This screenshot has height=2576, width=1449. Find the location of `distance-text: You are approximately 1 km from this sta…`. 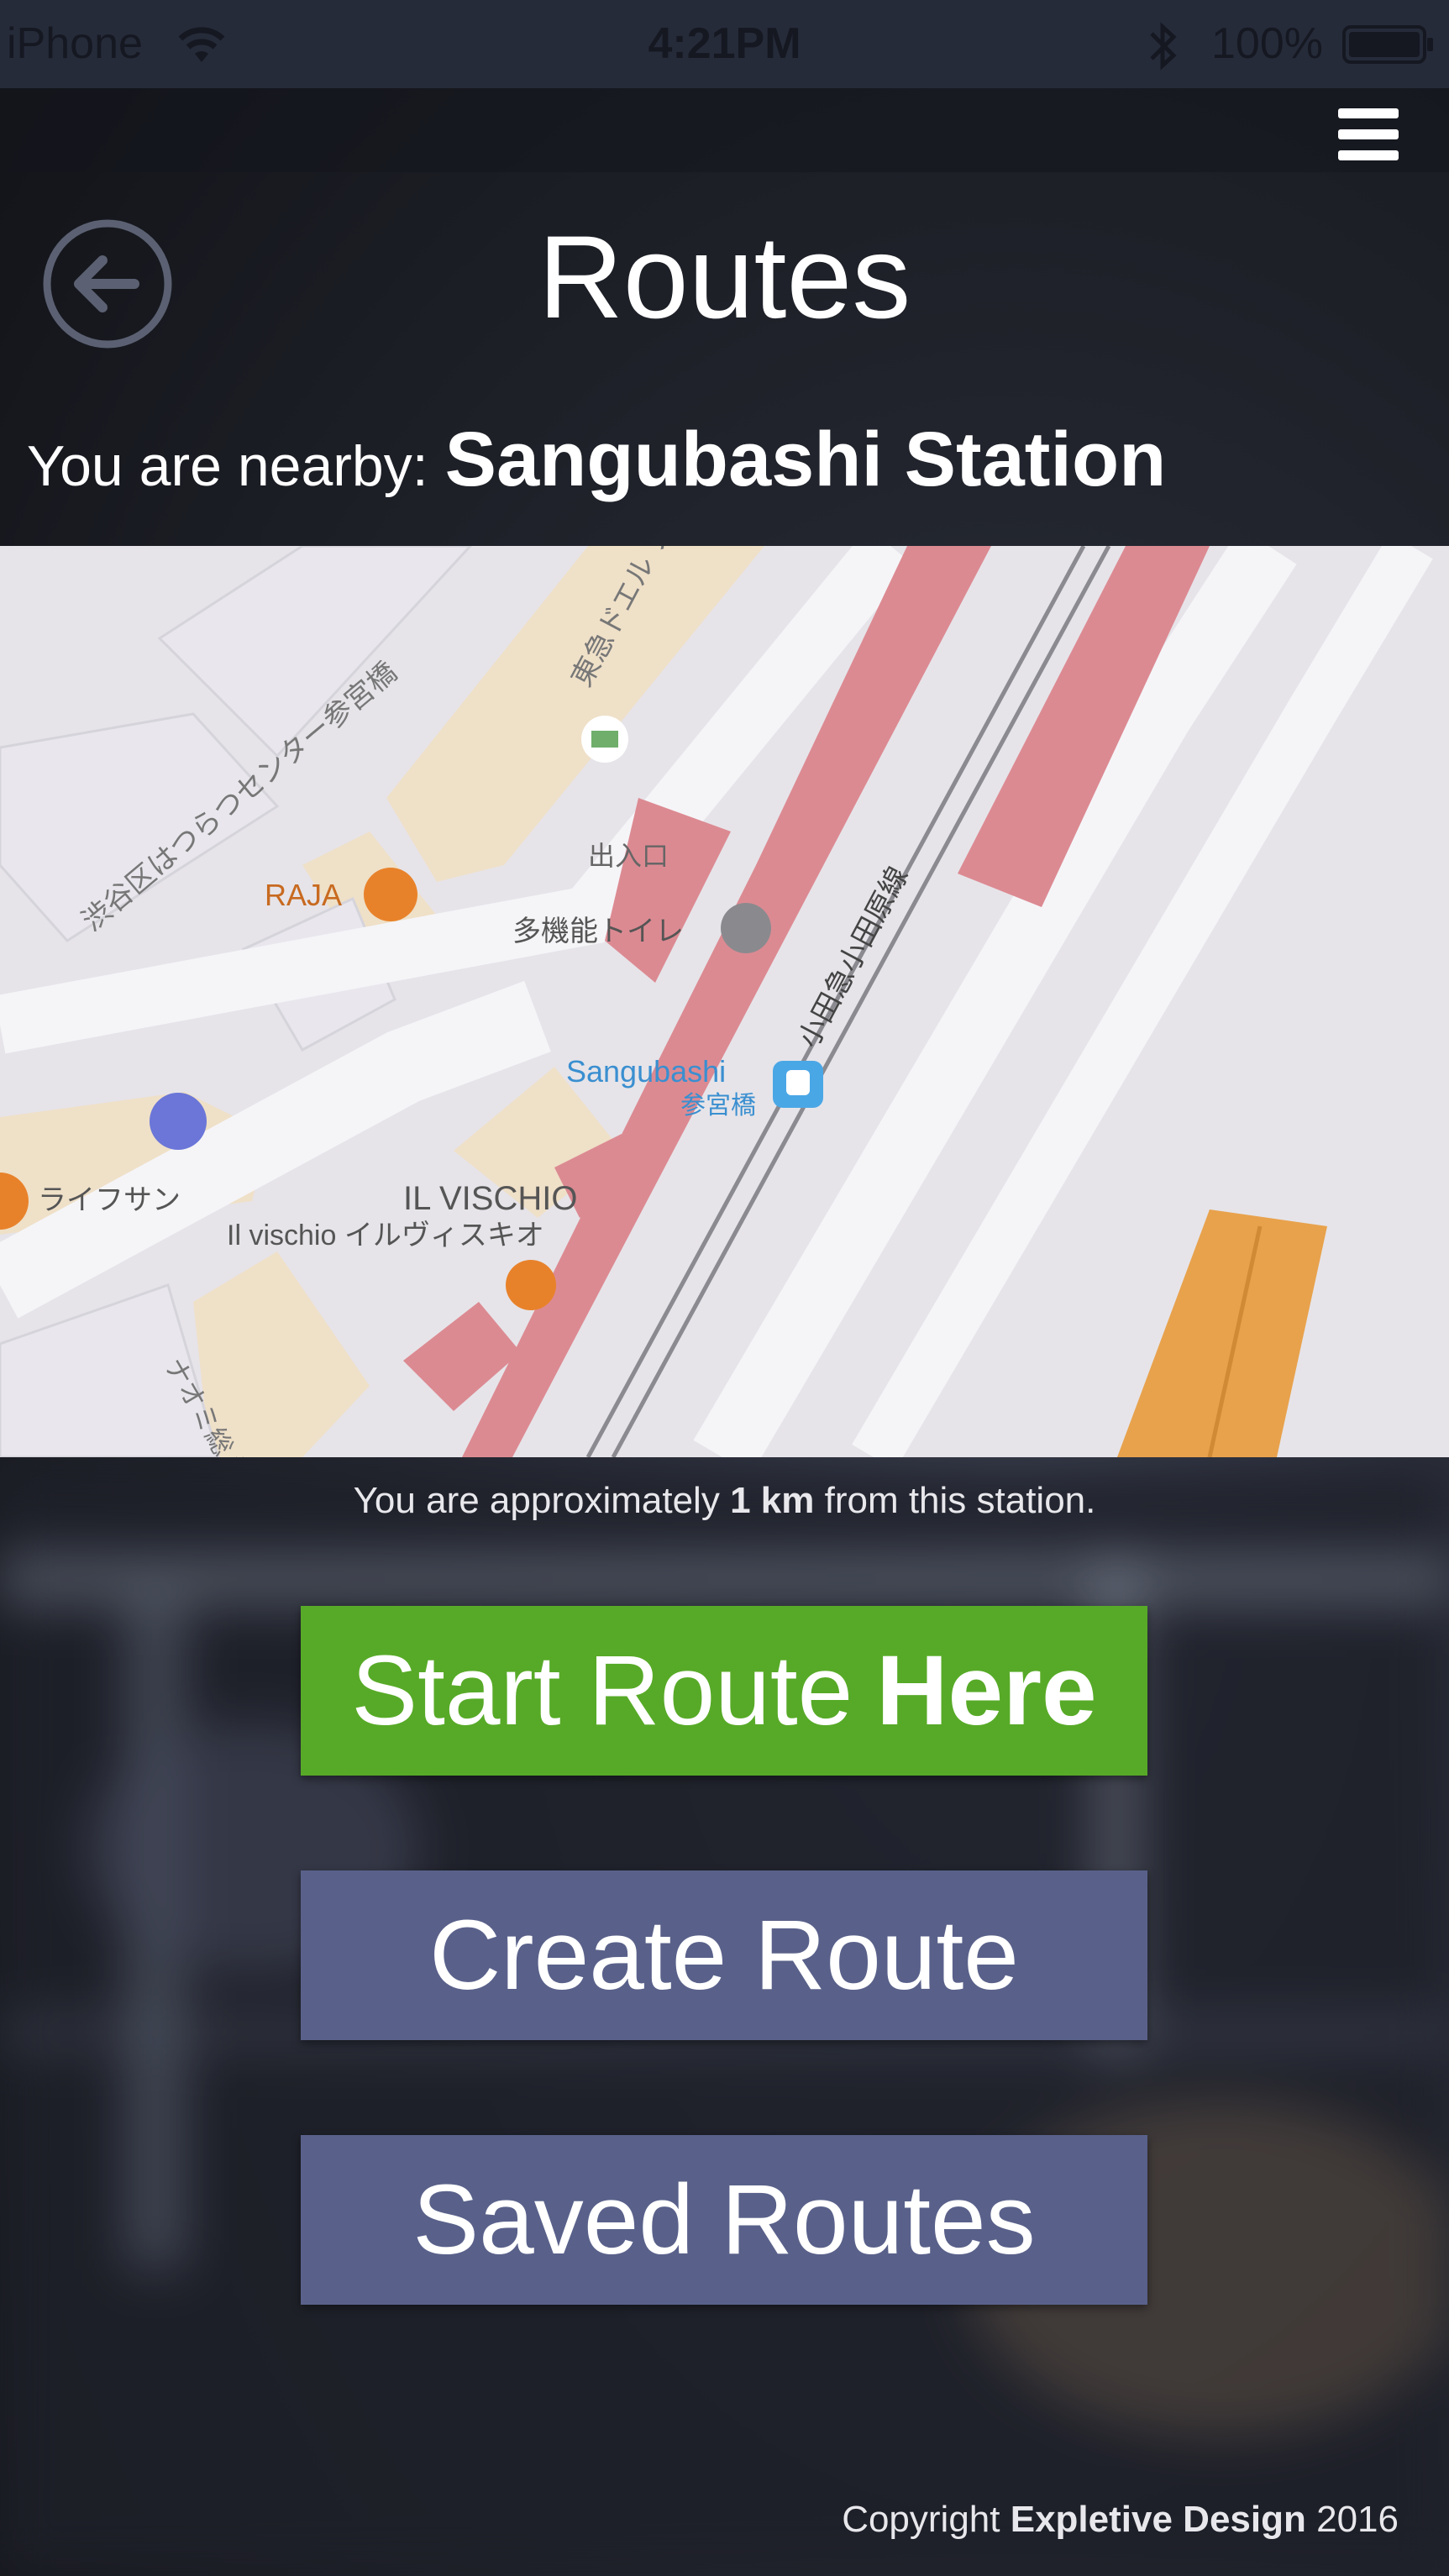

distance-text: You are approximately 1 km from this sta… is located at coordinates (724, 1501).